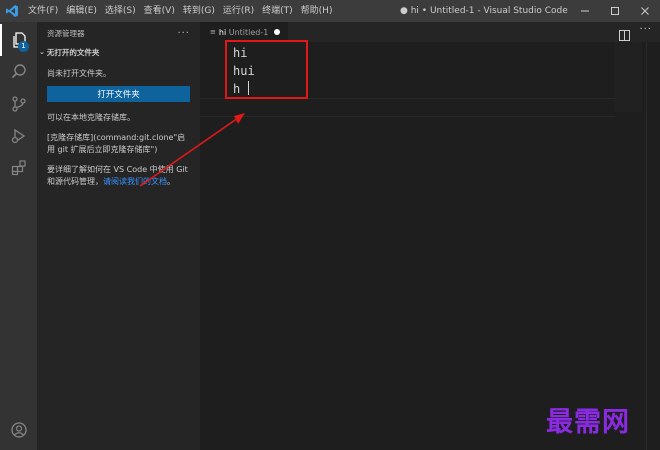 The image size is (660, 450). Describe the element at coordinates (18, 136) in the screenshot. I see `run-debug-icon` at that location.